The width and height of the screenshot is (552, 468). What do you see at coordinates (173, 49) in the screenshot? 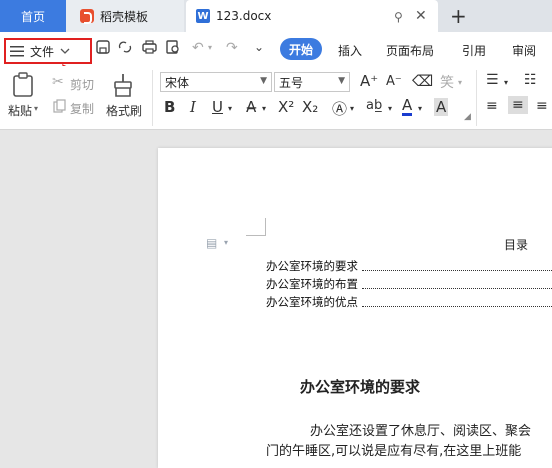
I see `print-preview-icon` at bounding box center [173, 49].